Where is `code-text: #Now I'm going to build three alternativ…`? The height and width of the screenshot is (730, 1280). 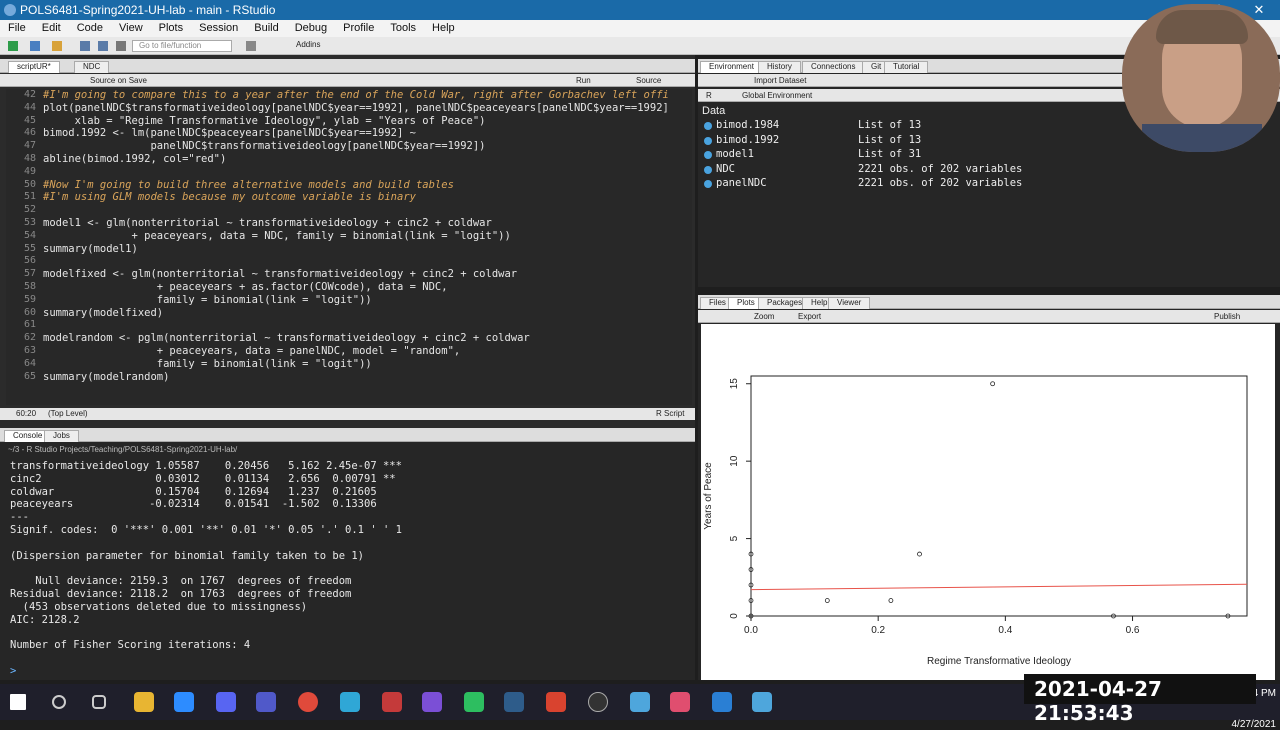
code-text: #Now I'm going to build three alternativ… is located at coordinates (248, 184).